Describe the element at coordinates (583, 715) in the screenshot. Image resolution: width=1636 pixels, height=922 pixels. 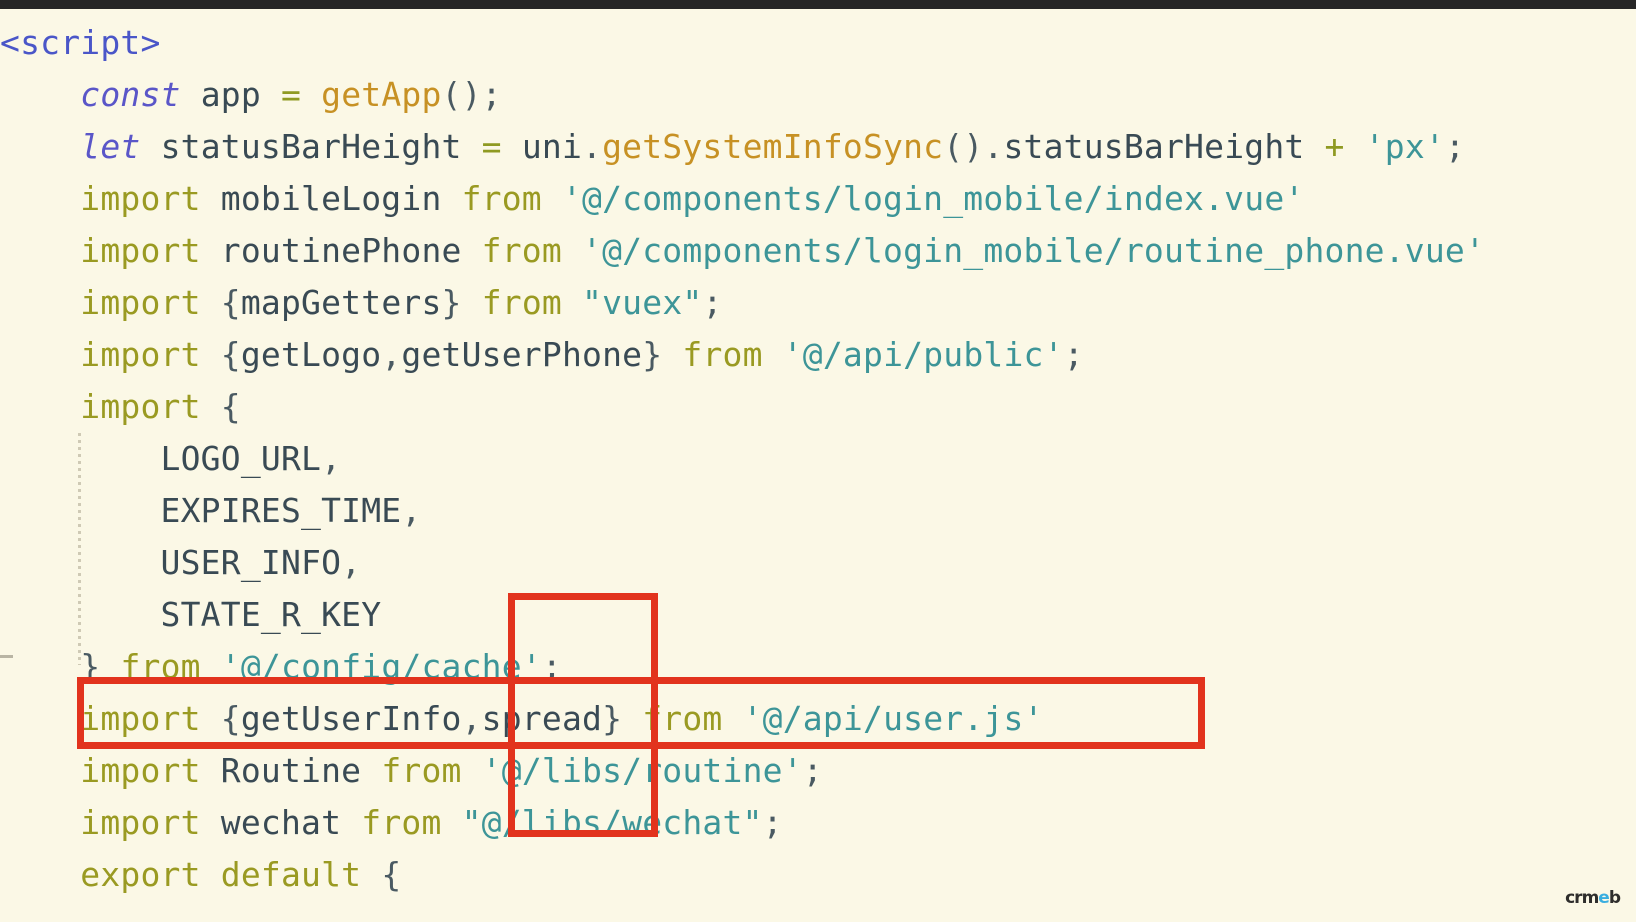
I see `annotation-rectangle-column` at that location.